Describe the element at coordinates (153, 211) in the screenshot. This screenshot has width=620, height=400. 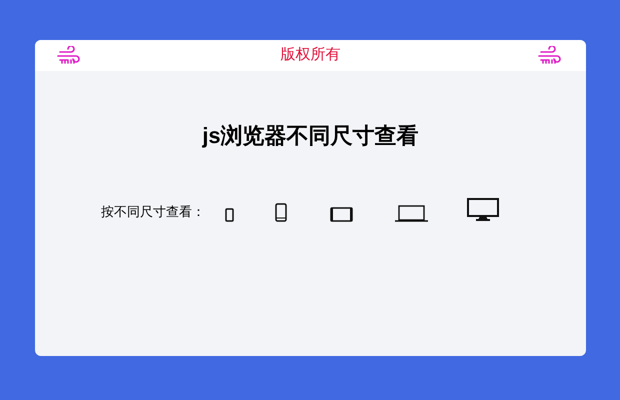
I see `size-label: 按不同尺寸查看：` at that location.